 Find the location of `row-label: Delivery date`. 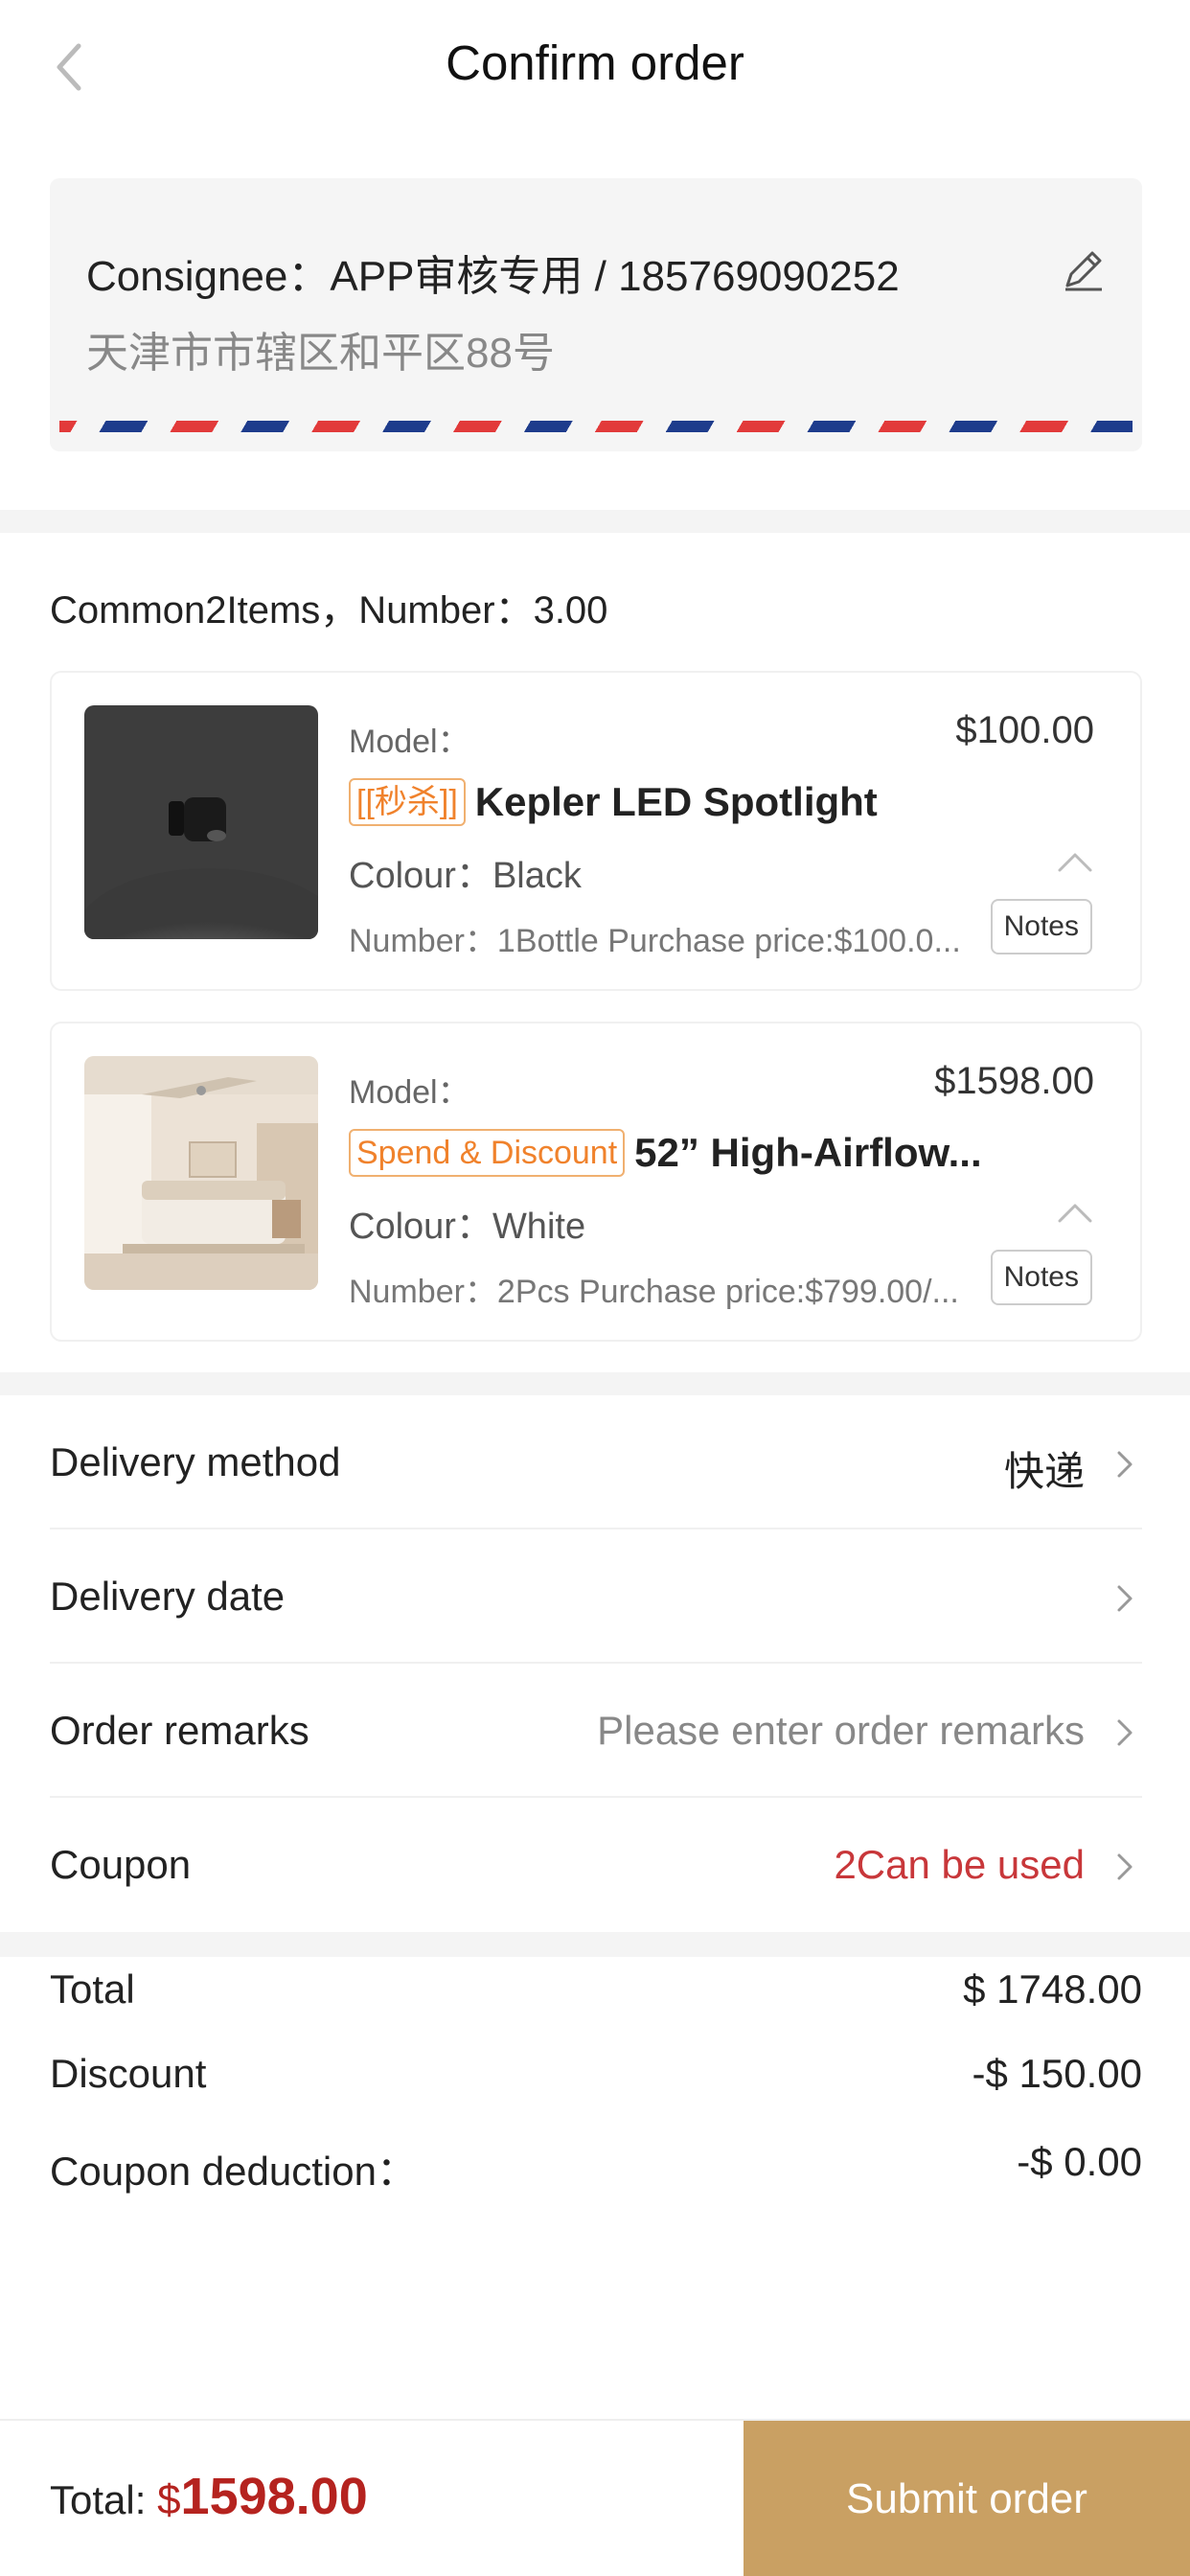

row-label: Delivery date is located at coordinates (168, 1596).